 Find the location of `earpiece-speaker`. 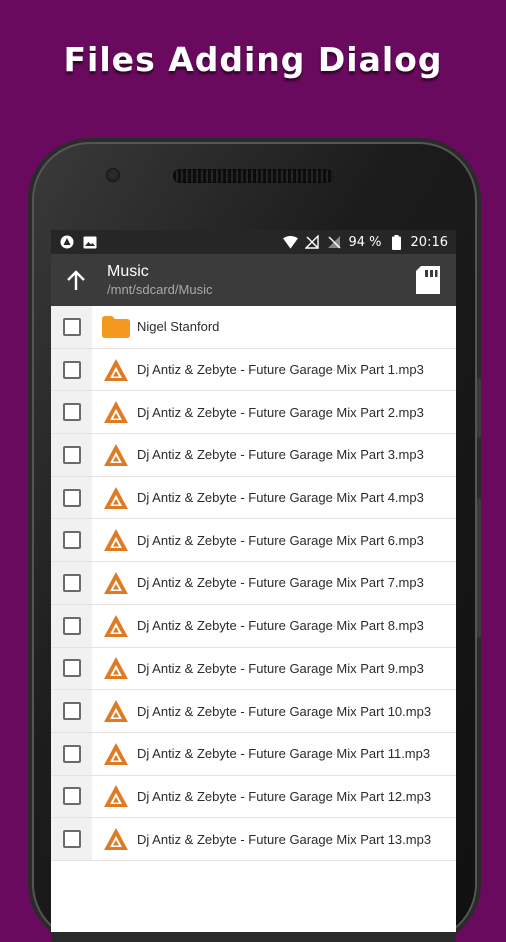

earpiece-speaker is located at coordinates (253, 176).